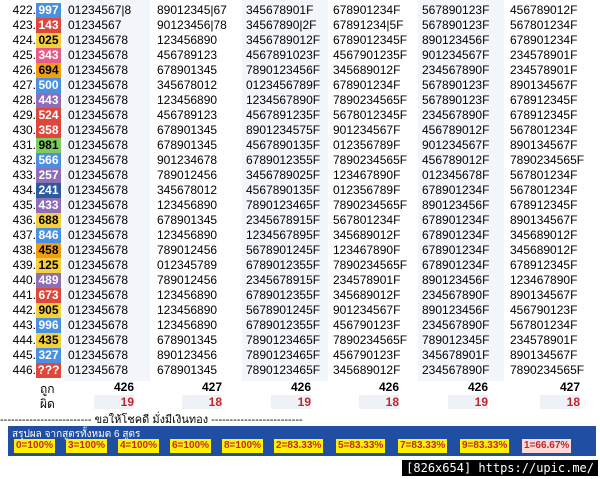 The image size is (600, 479). I want to click on row-number: 440., so click(24, 280).